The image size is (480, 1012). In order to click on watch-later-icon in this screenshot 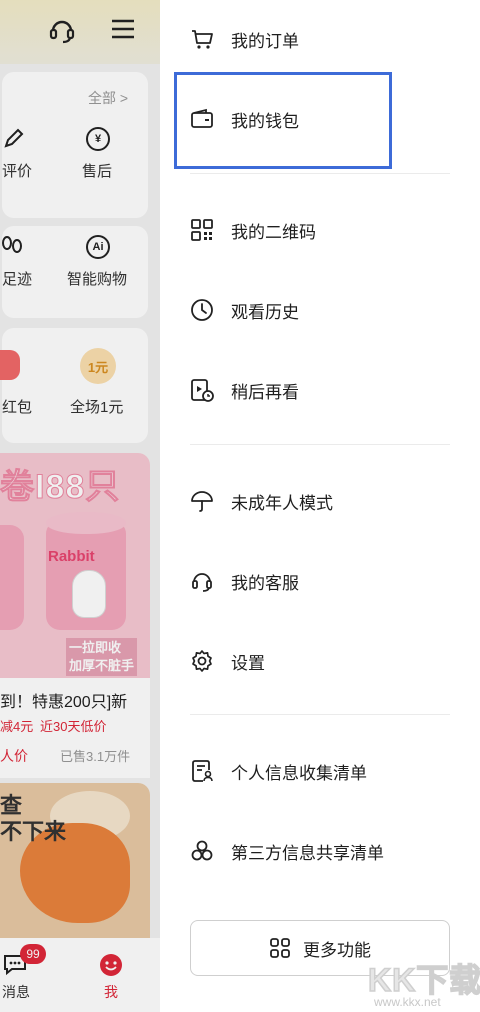, I will do `click(202, 390)`.